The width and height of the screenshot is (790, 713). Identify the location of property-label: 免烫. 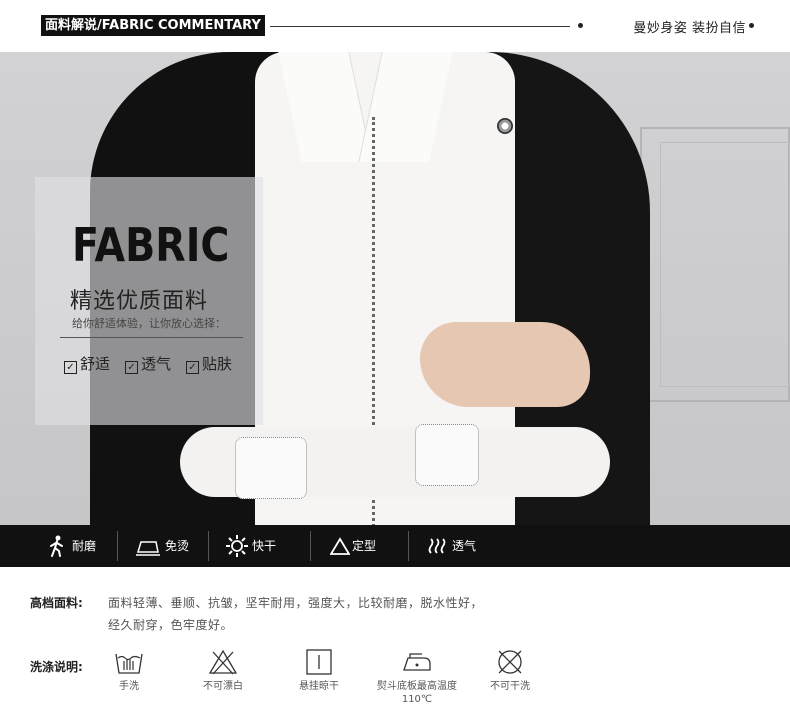
(177, 546).